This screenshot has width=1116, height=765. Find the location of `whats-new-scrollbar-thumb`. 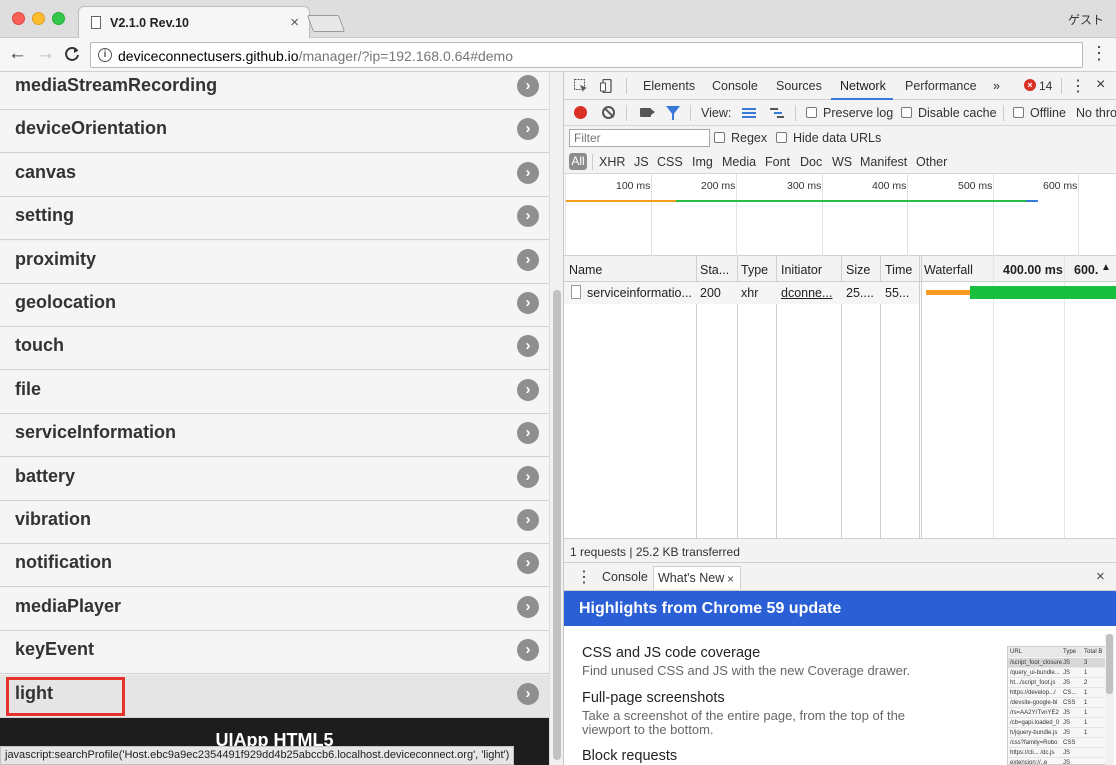

whats-new-scrollbar-thumb is located at coordinates (1109, 664).